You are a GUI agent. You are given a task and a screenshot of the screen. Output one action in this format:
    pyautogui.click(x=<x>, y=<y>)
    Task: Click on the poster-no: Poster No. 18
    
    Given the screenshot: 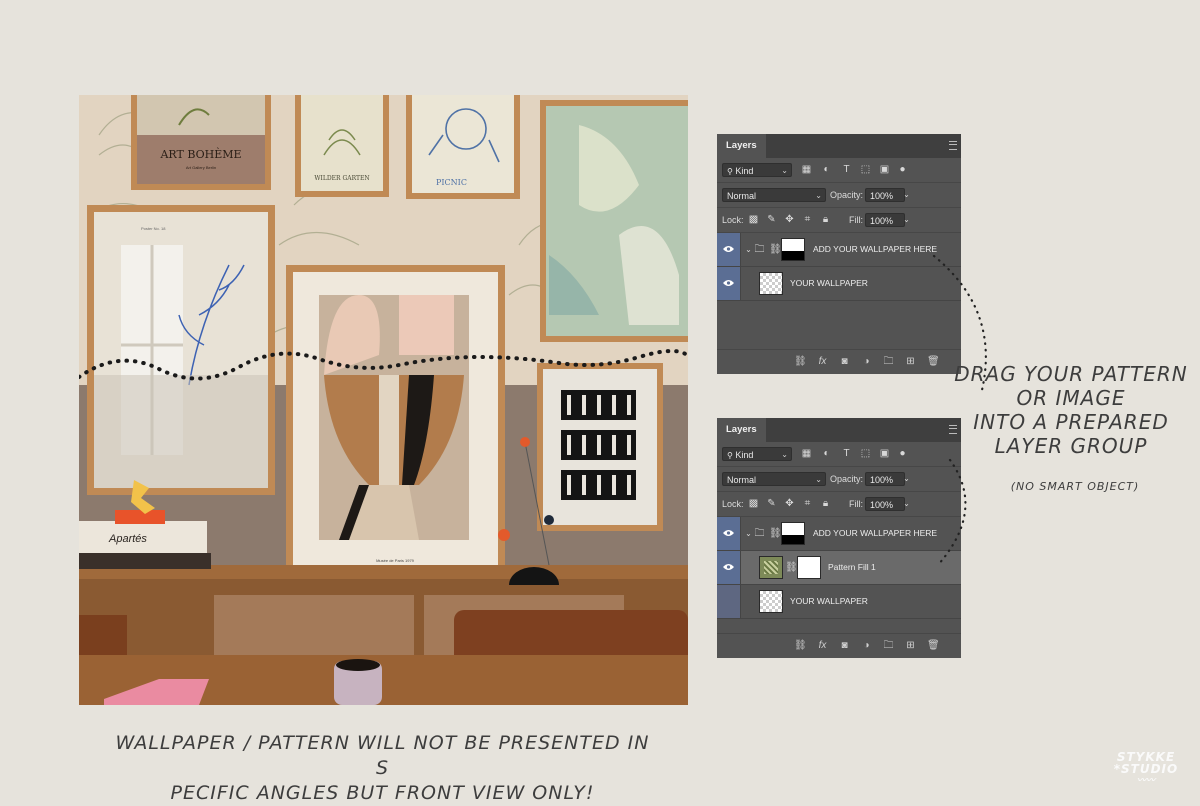 What is the action you would take?
    pyautogui.click(x=153, y=228)
    